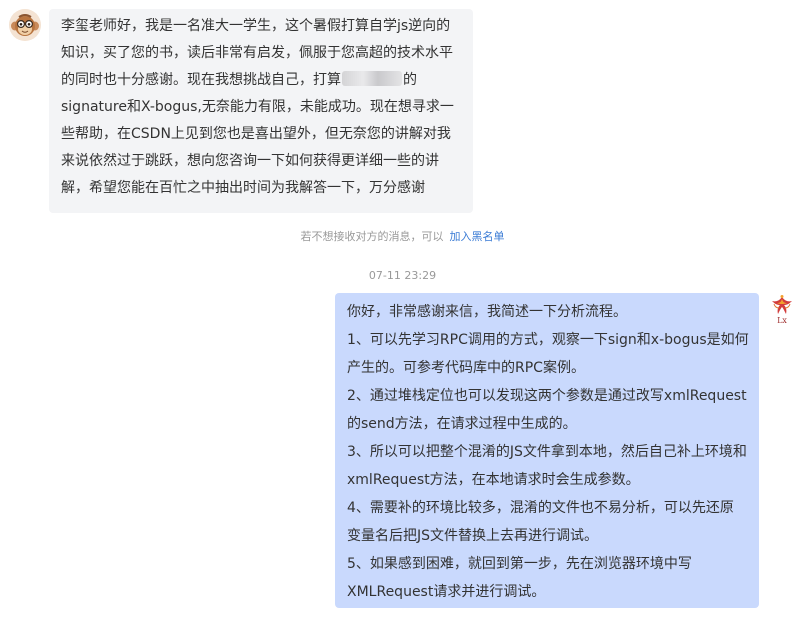 The height and width of the screenshot is (627, 805). What do you see at coordinates (250, 161) in the screenshot?
I see `received-line: 来说依然过于跳跃，想向您咨询一下如何获得更详细一些的讲` at bounding box center [250, 161].